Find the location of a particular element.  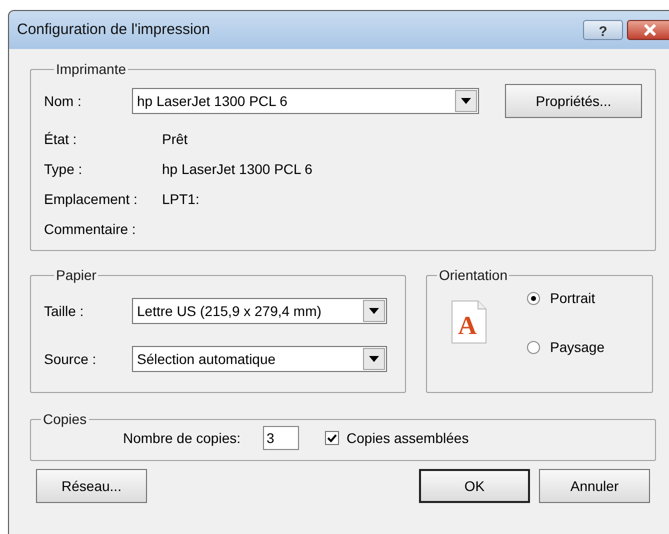

checkbox is located at coordinates (331, 438).